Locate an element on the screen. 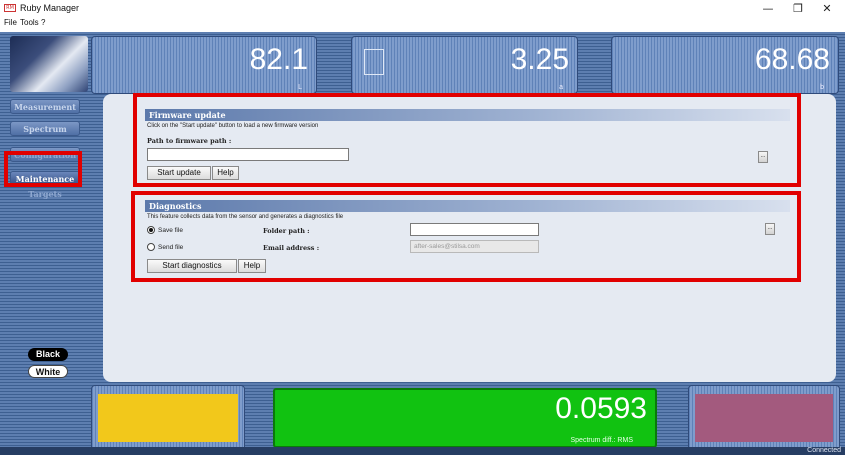 This screenshot has height=455, width=845. a-value: 3.25 is located at coordinates (539, 59).